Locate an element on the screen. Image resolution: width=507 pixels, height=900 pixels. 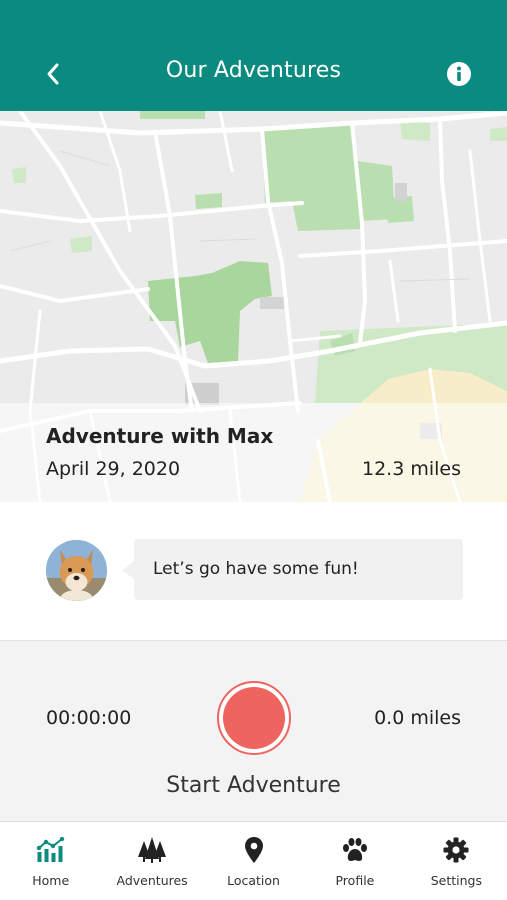
adventure-summary-overlay is located at coordinates (253, 452).